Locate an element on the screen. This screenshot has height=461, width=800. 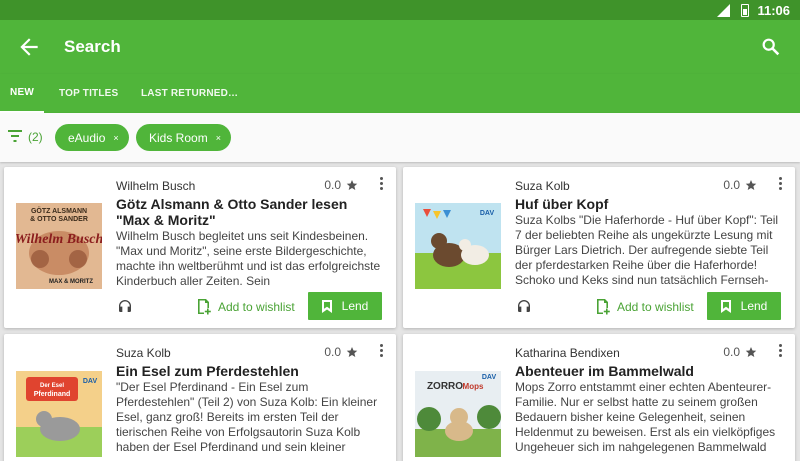
search-icon is located at coordinates (771, 47).